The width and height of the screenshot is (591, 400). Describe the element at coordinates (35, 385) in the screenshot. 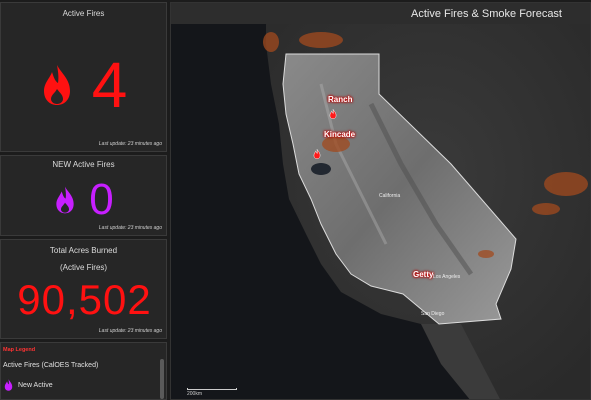

I see `legend-item-label: New Active` at that location.